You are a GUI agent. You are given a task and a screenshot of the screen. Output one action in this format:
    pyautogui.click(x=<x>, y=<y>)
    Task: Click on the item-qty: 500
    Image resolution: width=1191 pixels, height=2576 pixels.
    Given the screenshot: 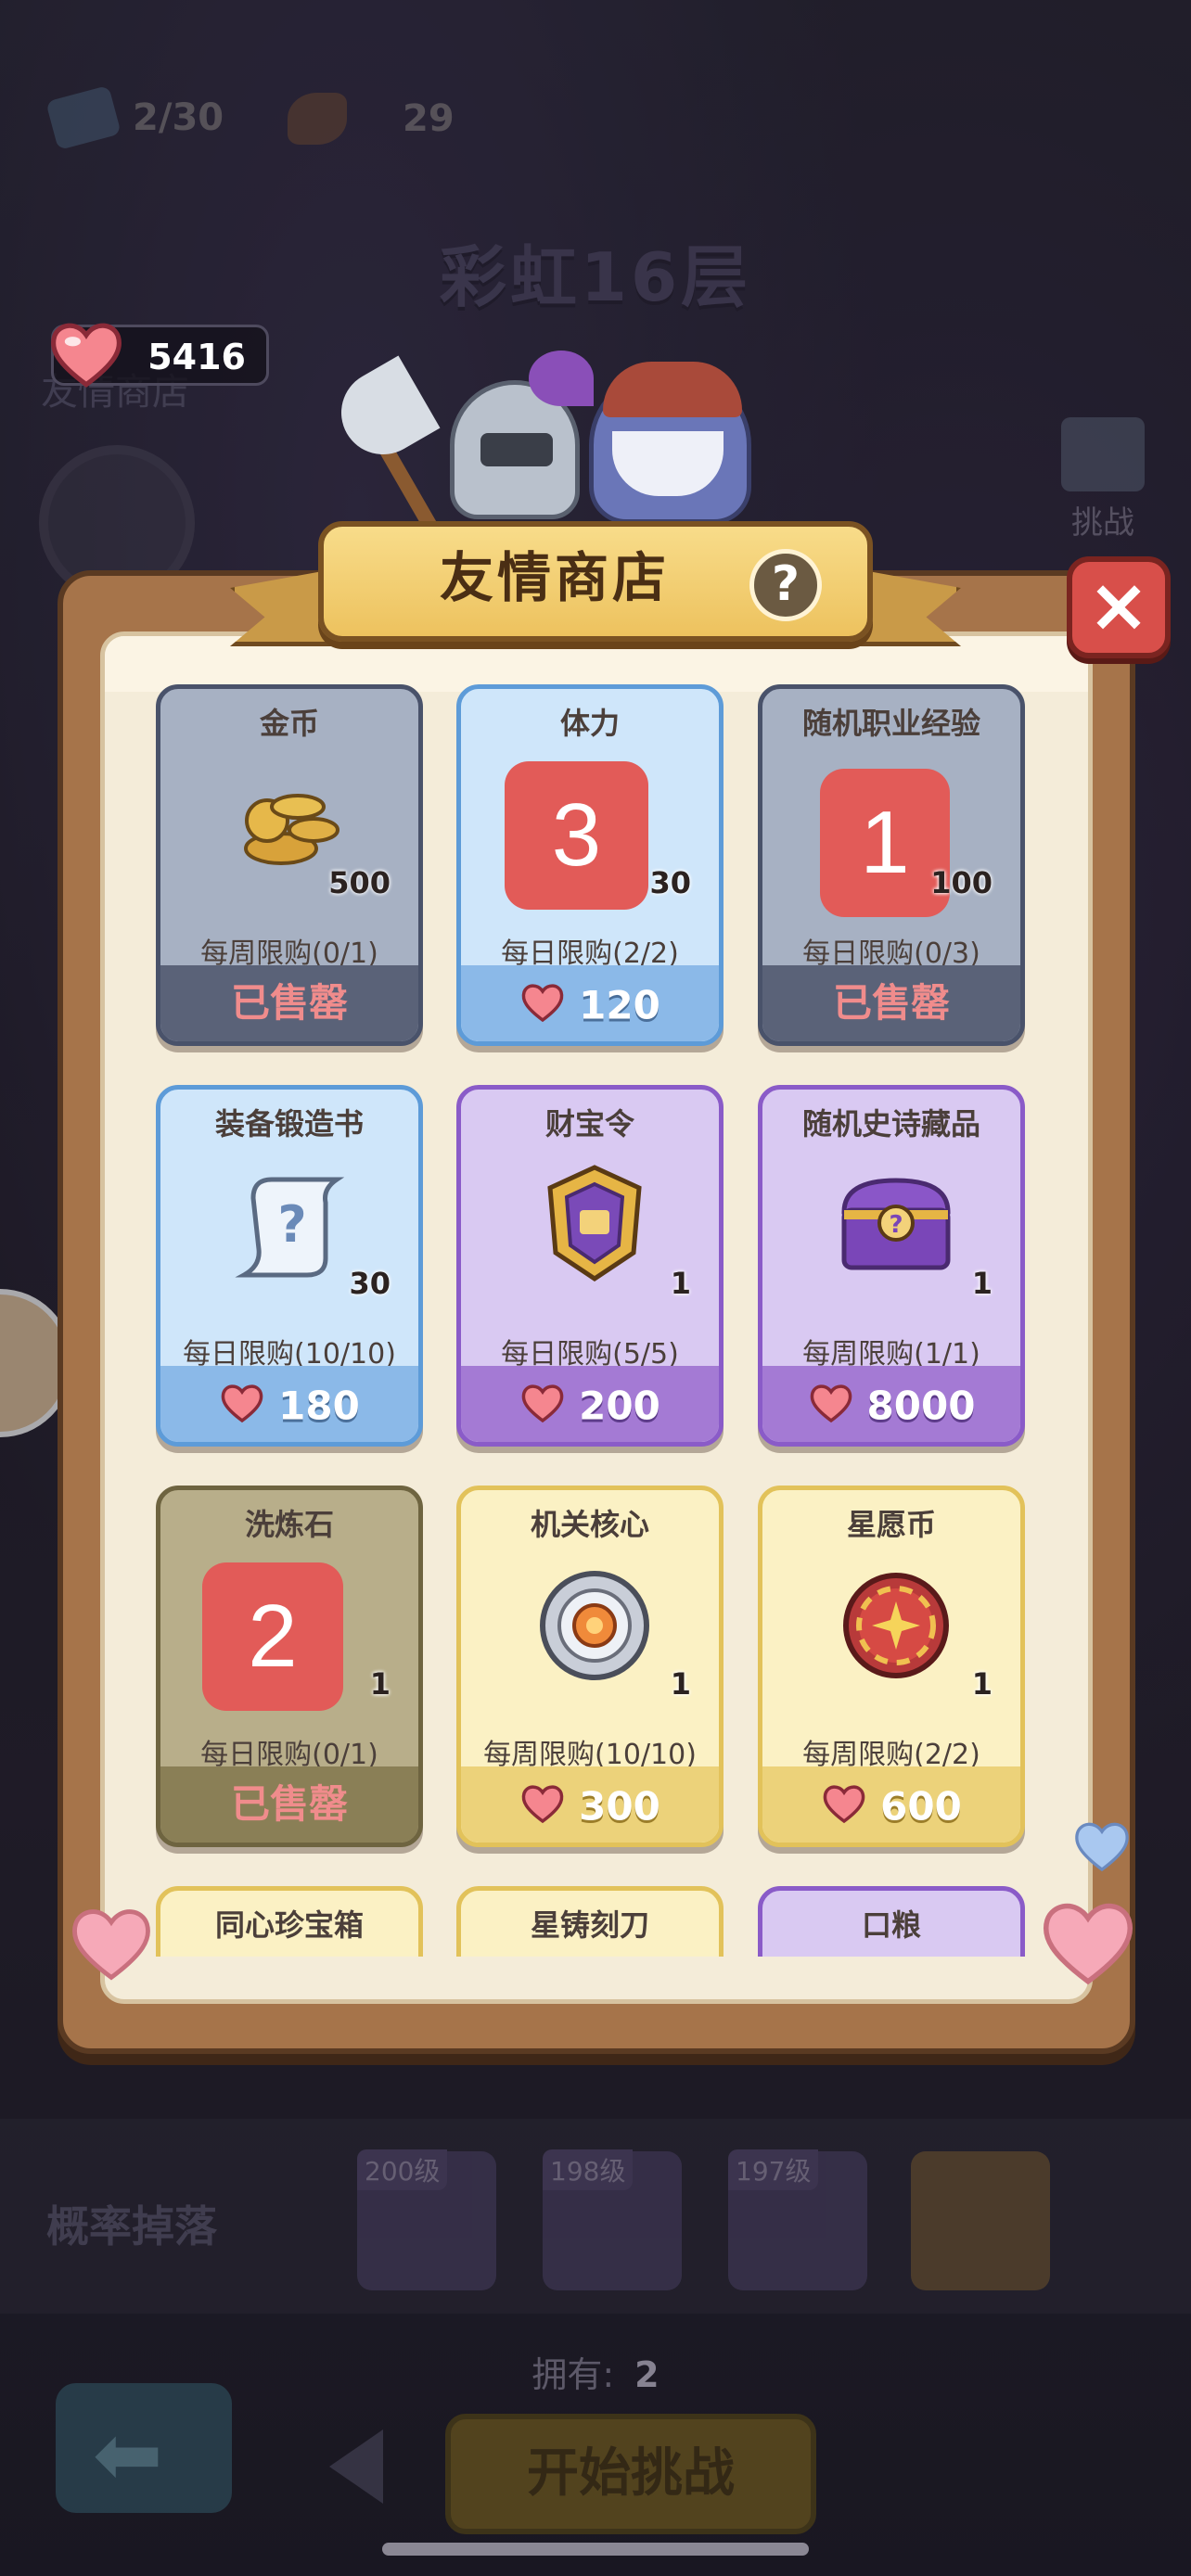 What is the action you would take?
    pyautogui.click(x=360, y=883)
    